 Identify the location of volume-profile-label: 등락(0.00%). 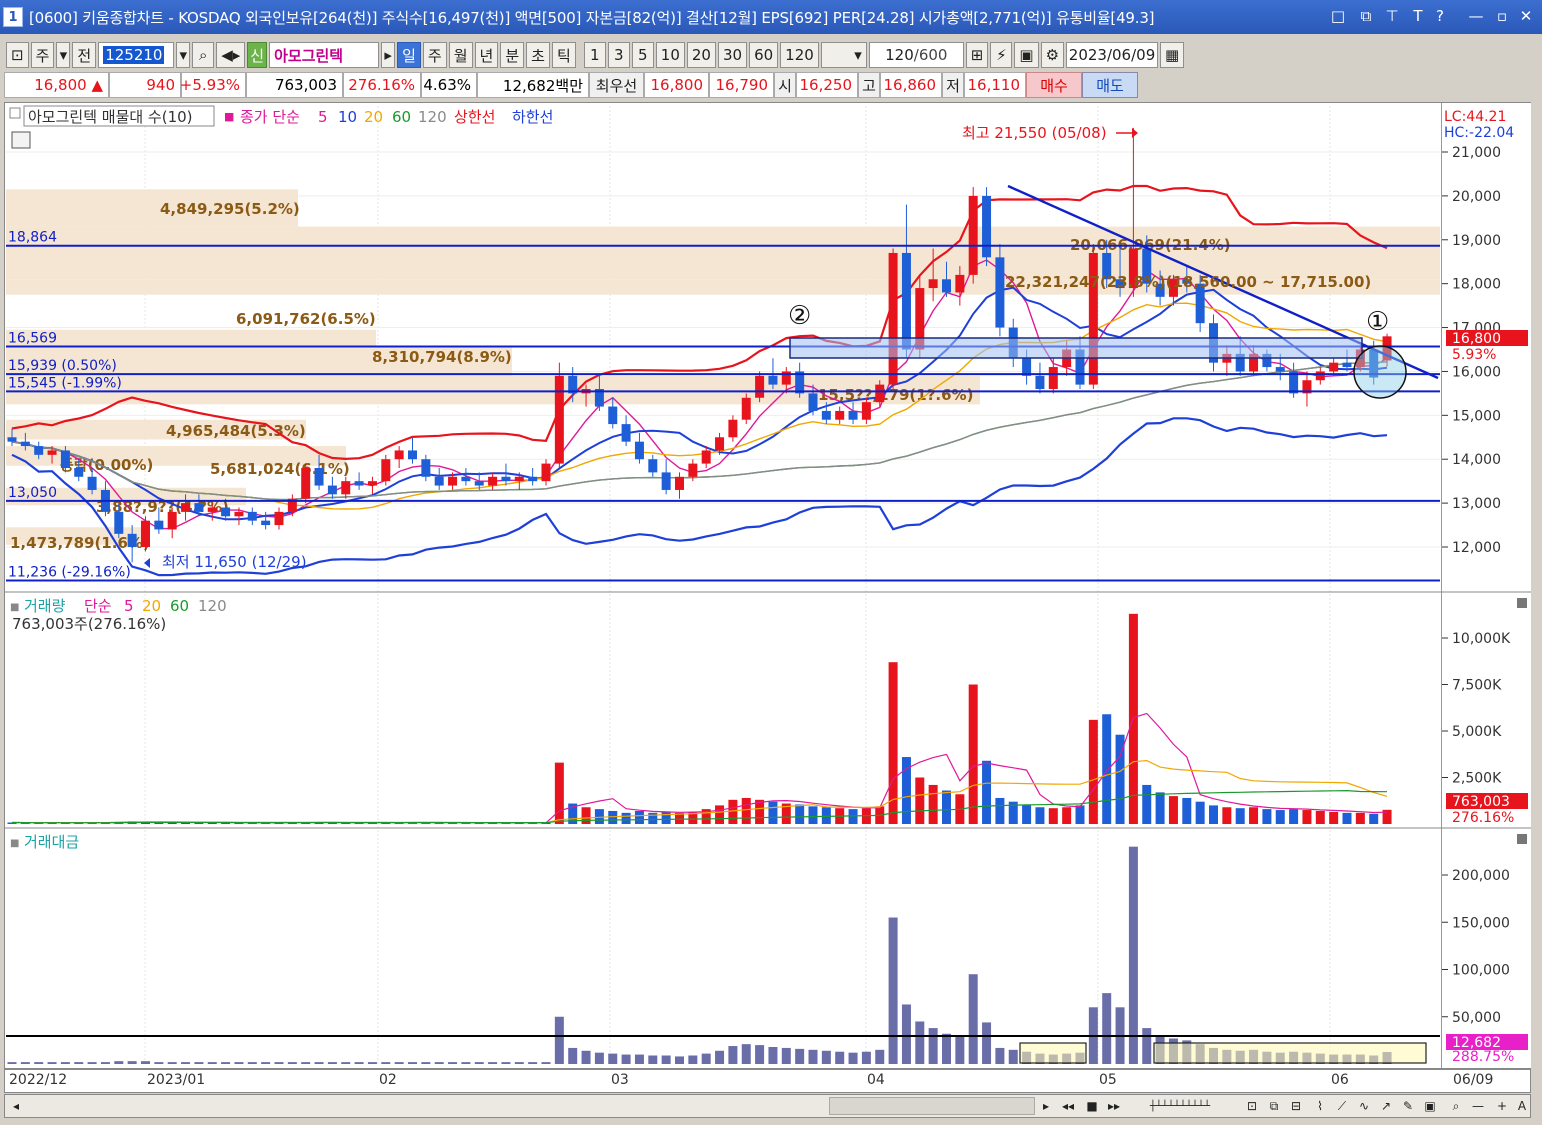
(106, 465).